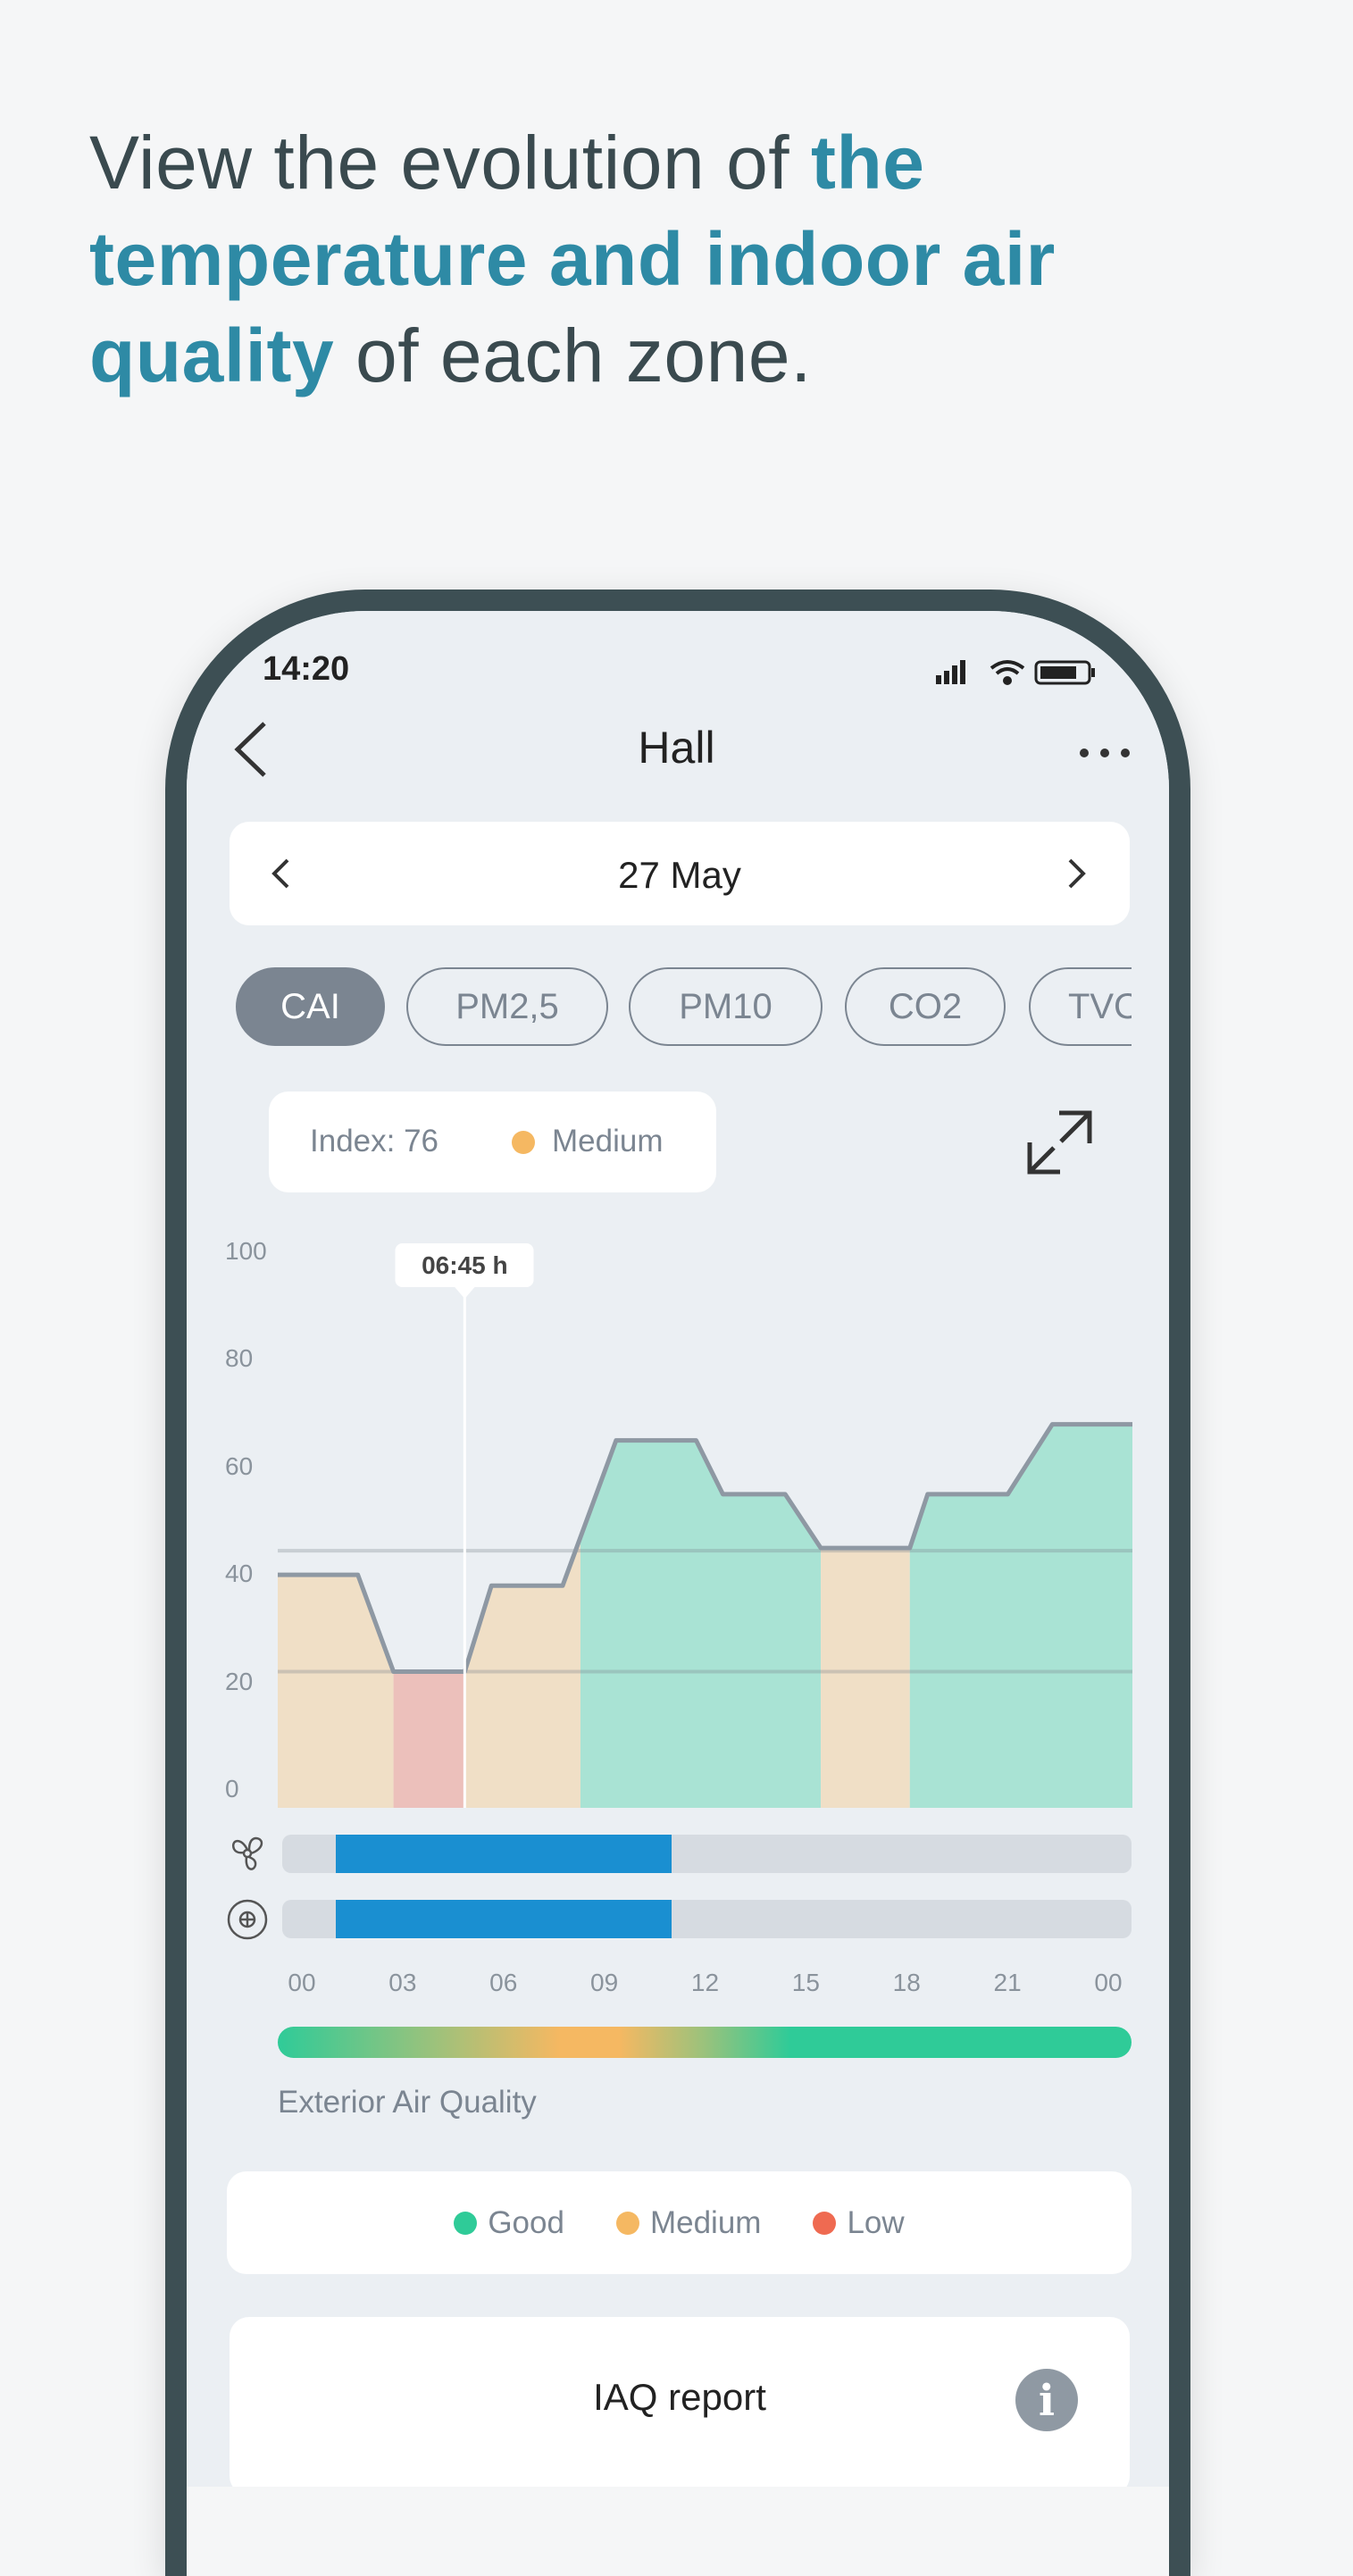 This screenshot has width=1353, height=2576. What do you see at coordinates (239, 1574) in the screenshot?
I see `y-tick-label: 40` at bounding box center [239, 1574].